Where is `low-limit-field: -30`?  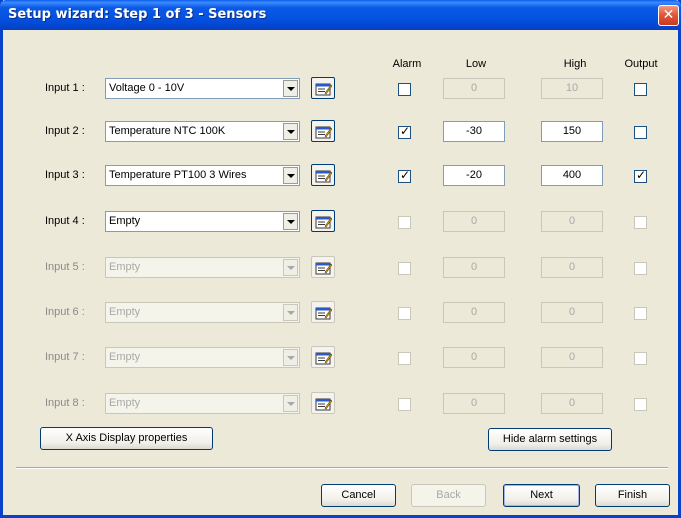
low-limit-field: -30 is located at coordinates (474, 131).